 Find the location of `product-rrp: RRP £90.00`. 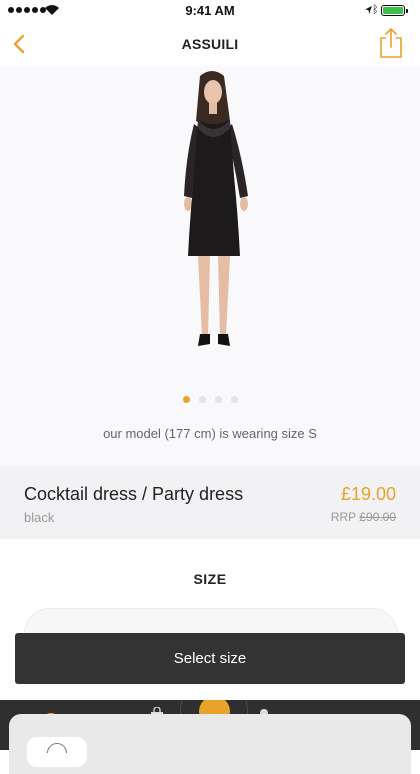

product-rrp: RRP £90.00 is located at coordinates (363, 517).